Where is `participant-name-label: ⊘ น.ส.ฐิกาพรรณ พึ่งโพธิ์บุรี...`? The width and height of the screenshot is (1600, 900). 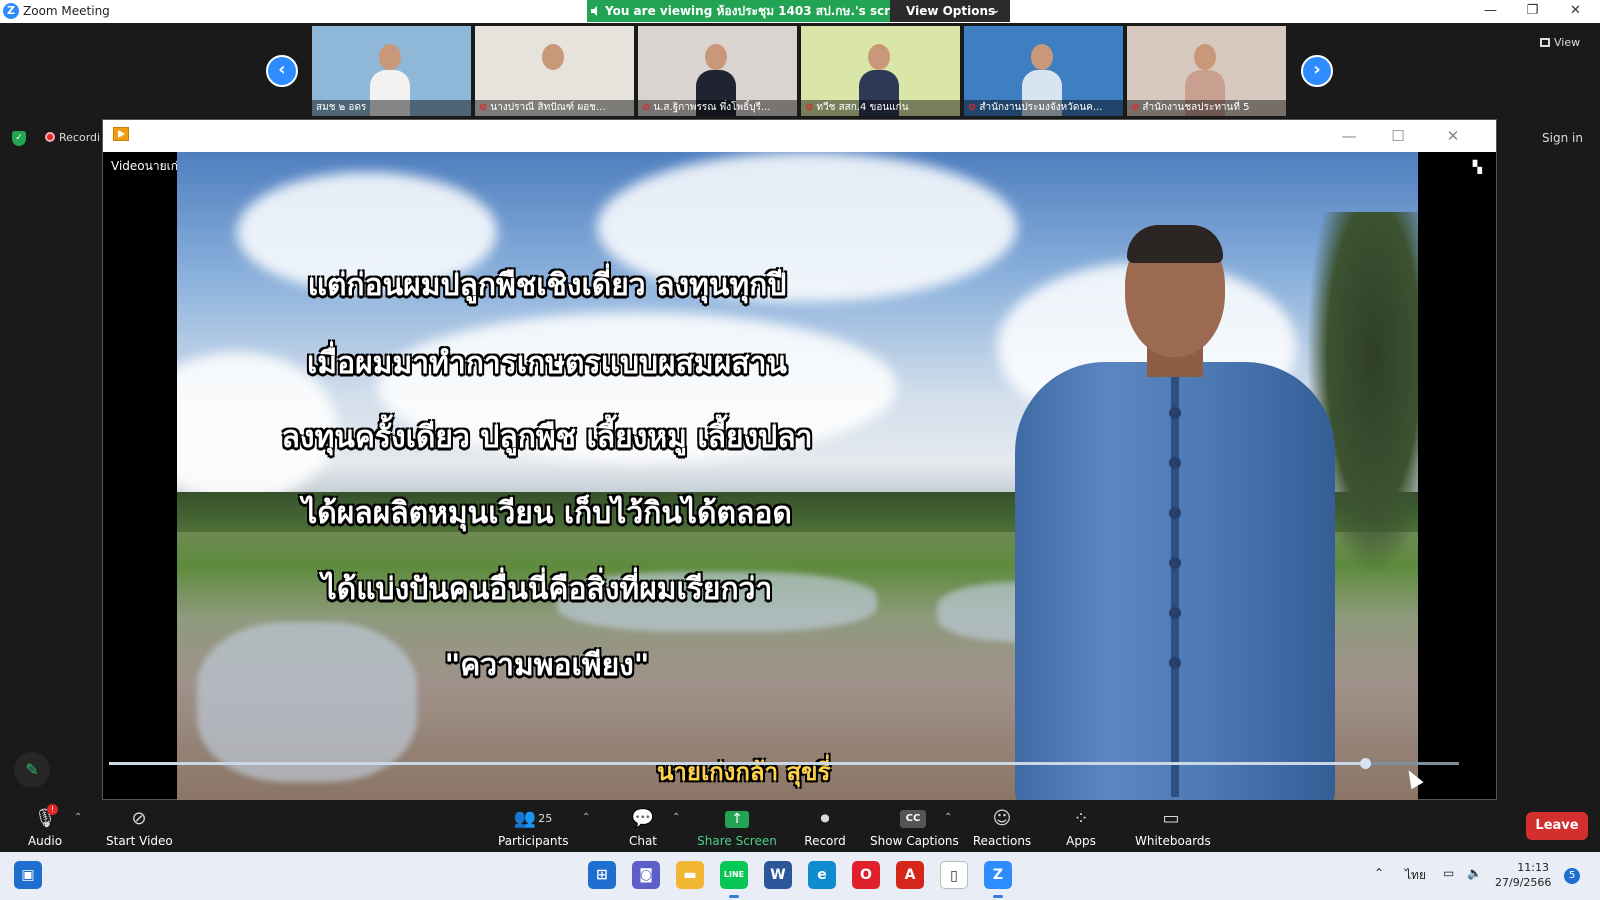 participant-name-label: ⊘ น.ส.ฐิกาพรรณ พึ่งโพธิ์บุรี... is located at coordinates (717, 108).